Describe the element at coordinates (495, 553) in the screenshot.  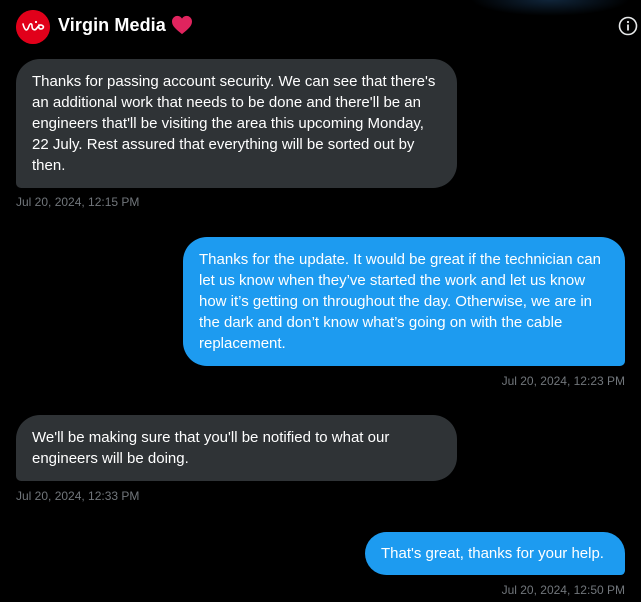
I see `message-bubble-outgoing: That's great, thanks for your help.` at that location.